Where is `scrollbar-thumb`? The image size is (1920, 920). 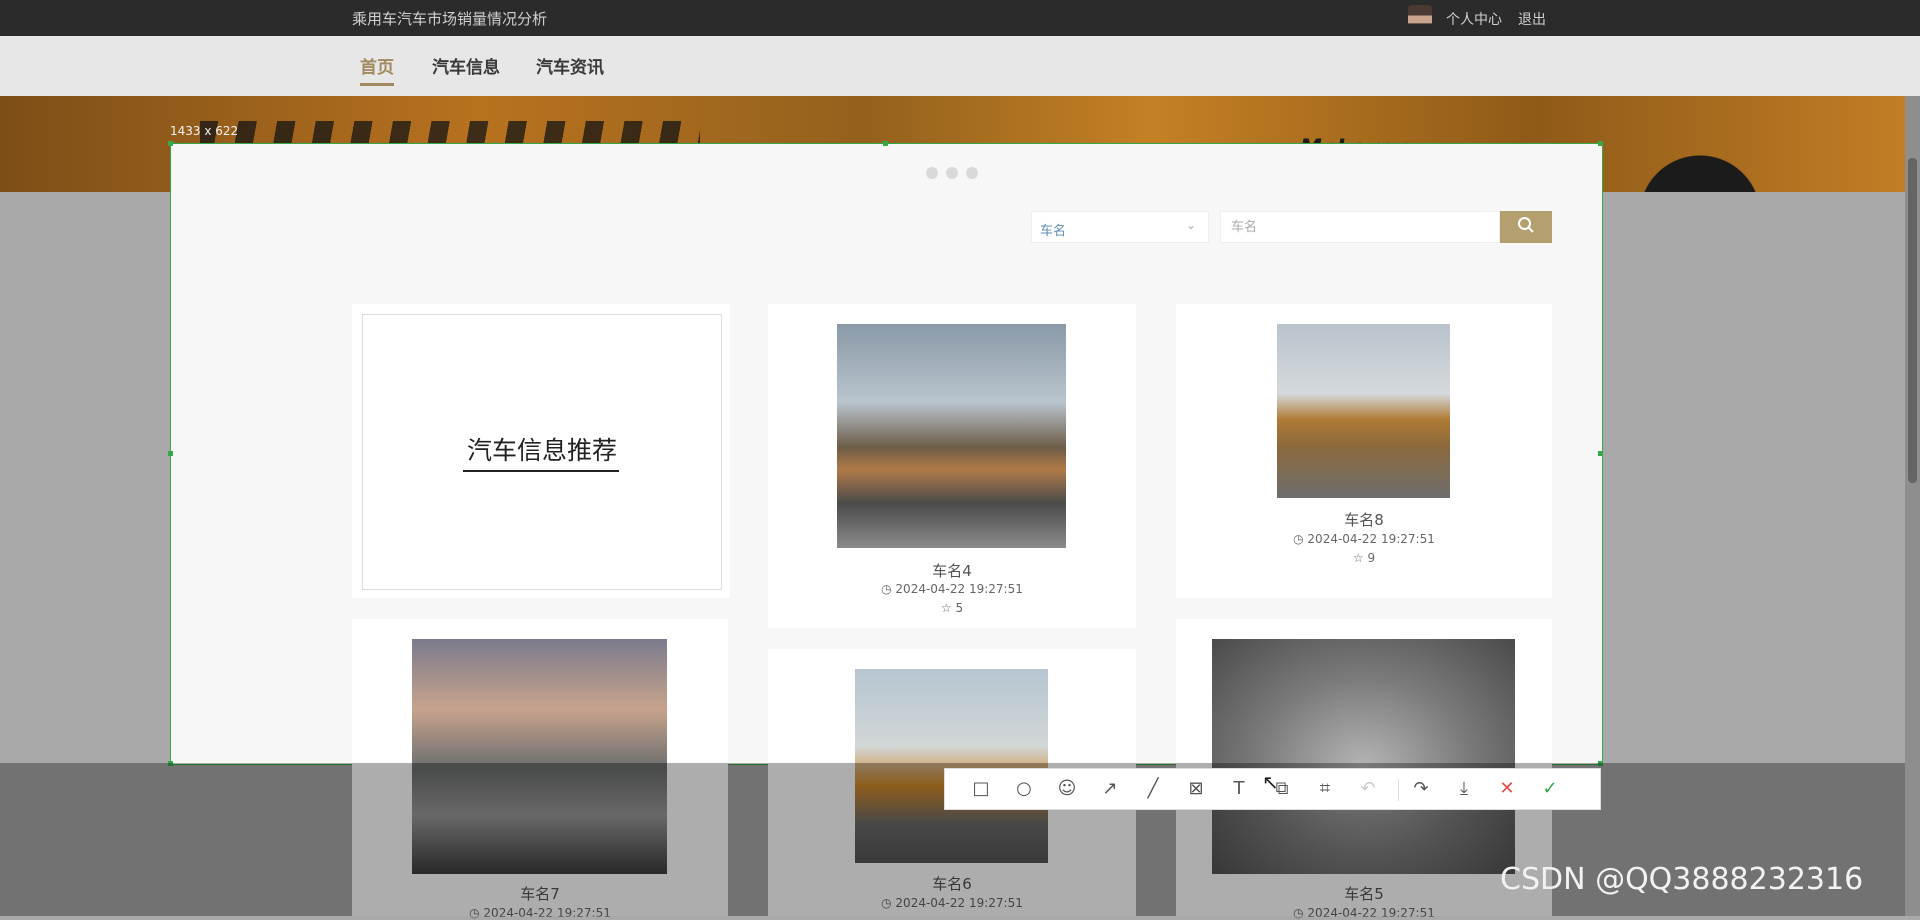 scrollbar-thumb is located at coordinates (1912, 320).